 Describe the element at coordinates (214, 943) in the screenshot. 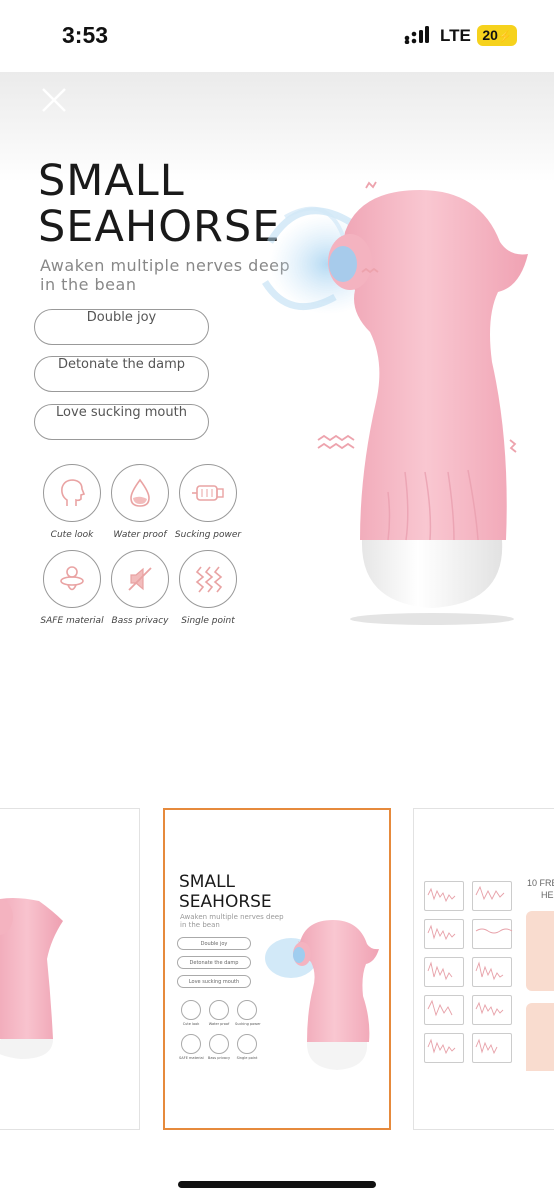

I see `thumbnail-pill: Double joy` at that location.